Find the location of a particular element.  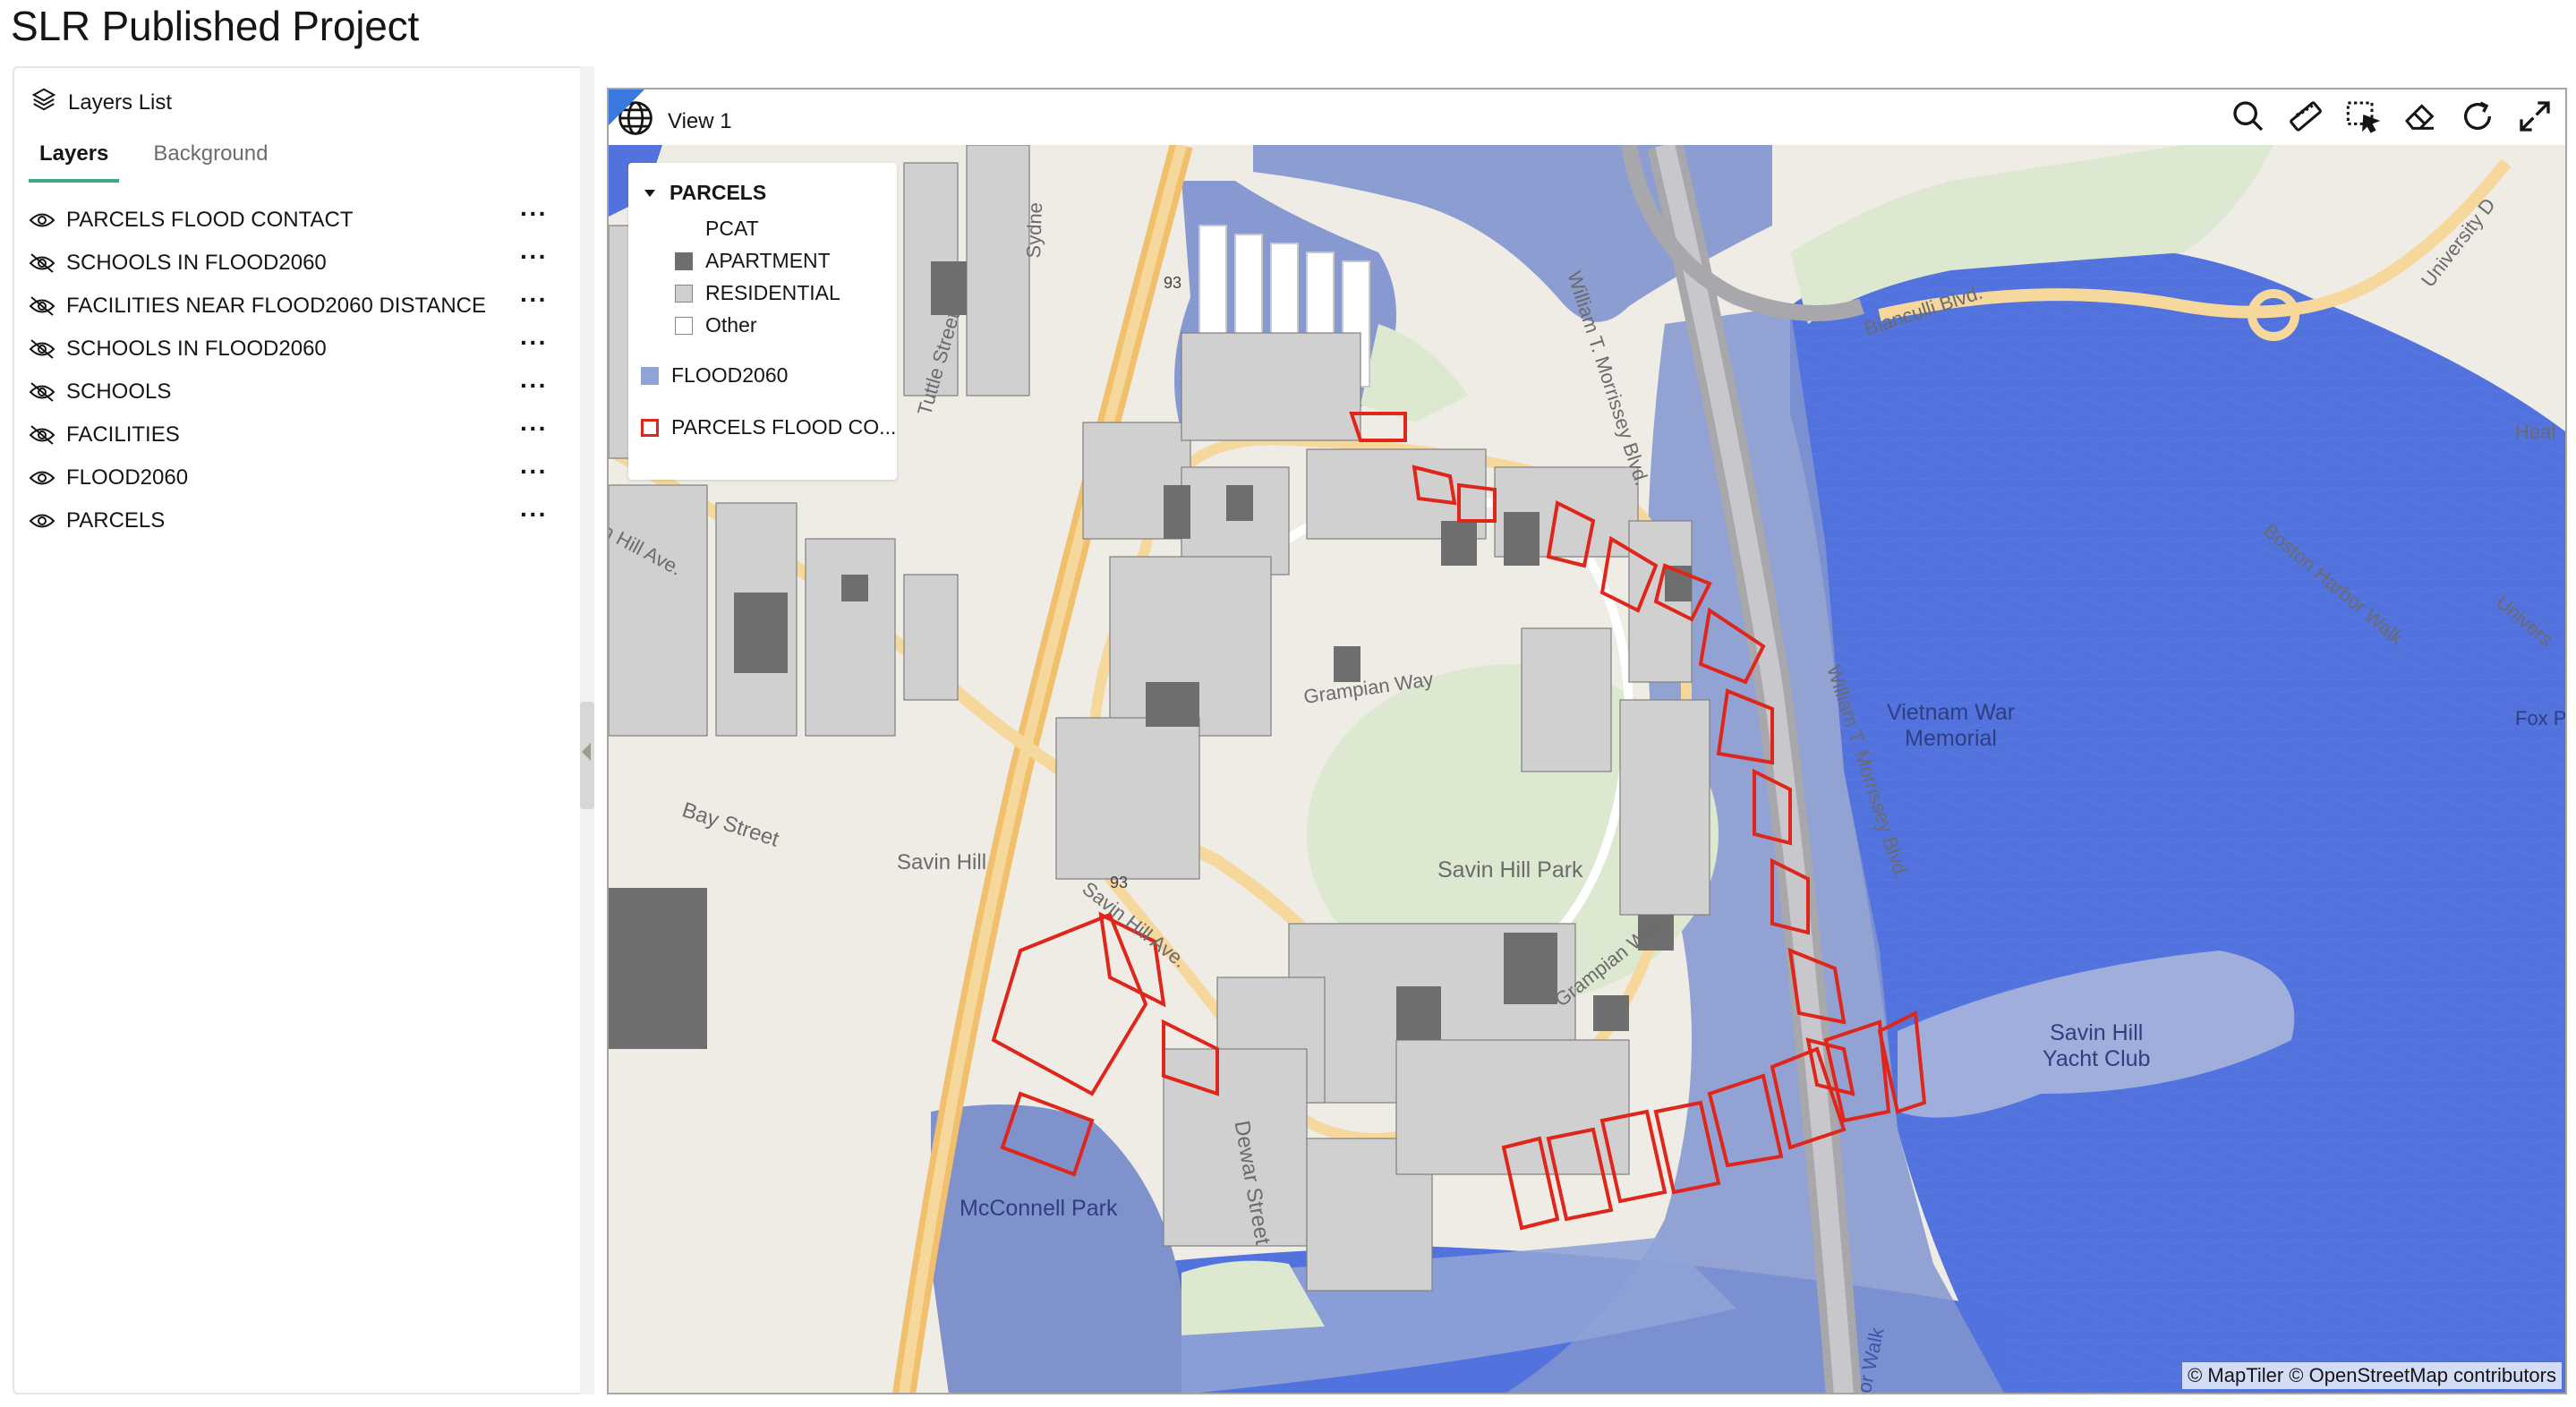

tab-layers: Layers is located at coordinates (74, 162).